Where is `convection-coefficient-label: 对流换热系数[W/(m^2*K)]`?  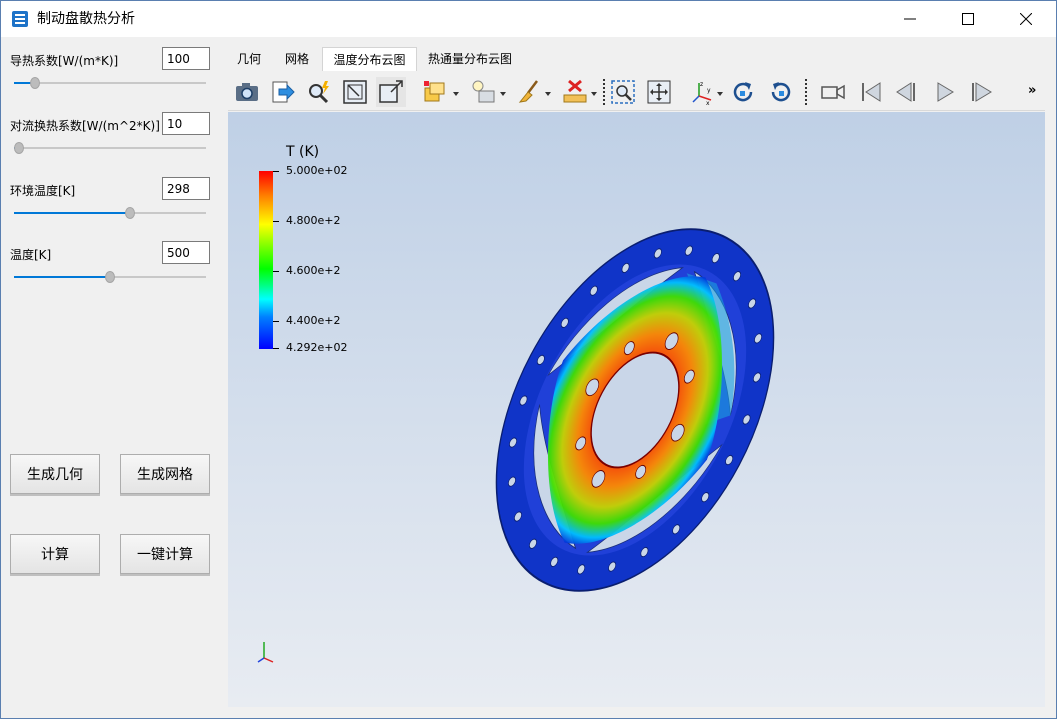 convection-coefficient-label: 对流换热系数[W/(m^2*K)] is located at coordinates (85, 126).